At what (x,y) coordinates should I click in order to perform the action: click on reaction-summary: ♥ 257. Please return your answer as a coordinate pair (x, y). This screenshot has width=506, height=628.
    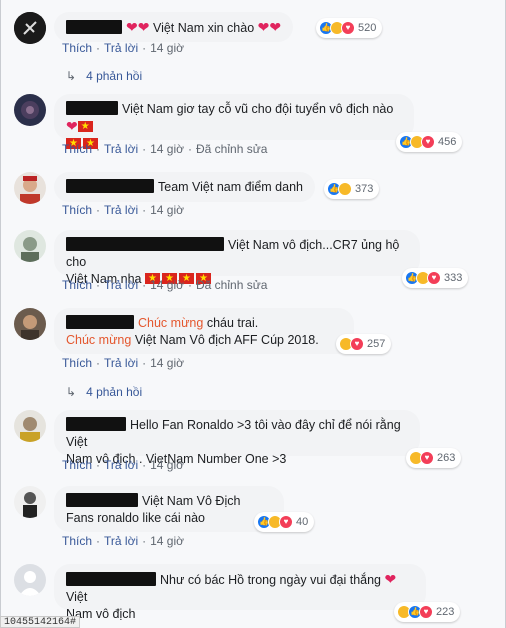
    Looking at the image, I should click on (364, 344).